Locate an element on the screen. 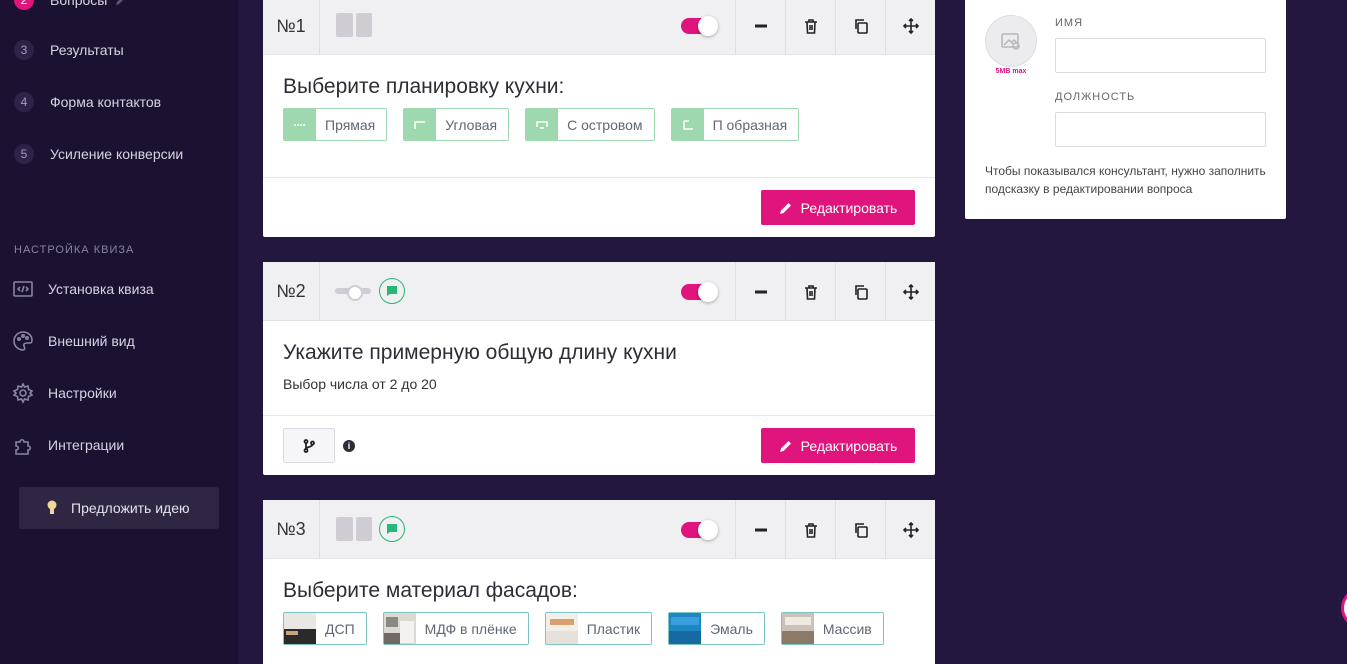 This screenshot has height=664, width=1347. position-input is located at coordinates (1160, 129).